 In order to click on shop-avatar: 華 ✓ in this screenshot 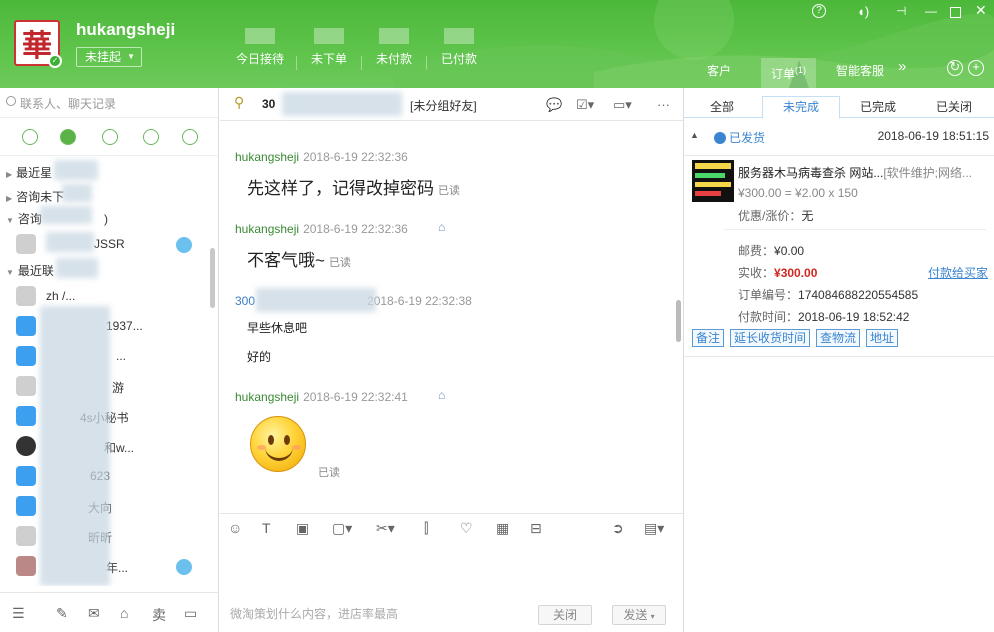, I will do `click(38, 44)`.